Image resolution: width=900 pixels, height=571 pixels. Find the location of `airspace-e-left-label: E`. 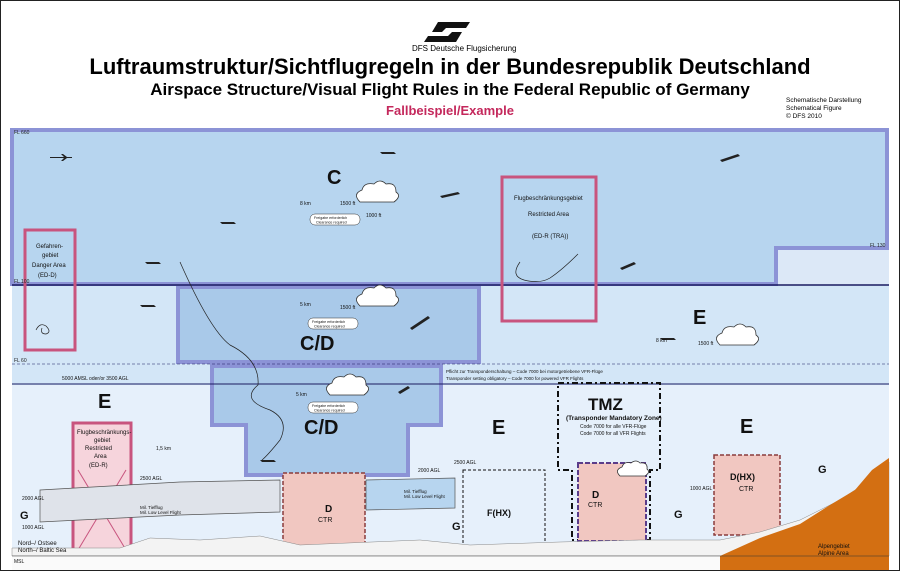

airspace-e-left-label: E is located at coordinates (104, 402).